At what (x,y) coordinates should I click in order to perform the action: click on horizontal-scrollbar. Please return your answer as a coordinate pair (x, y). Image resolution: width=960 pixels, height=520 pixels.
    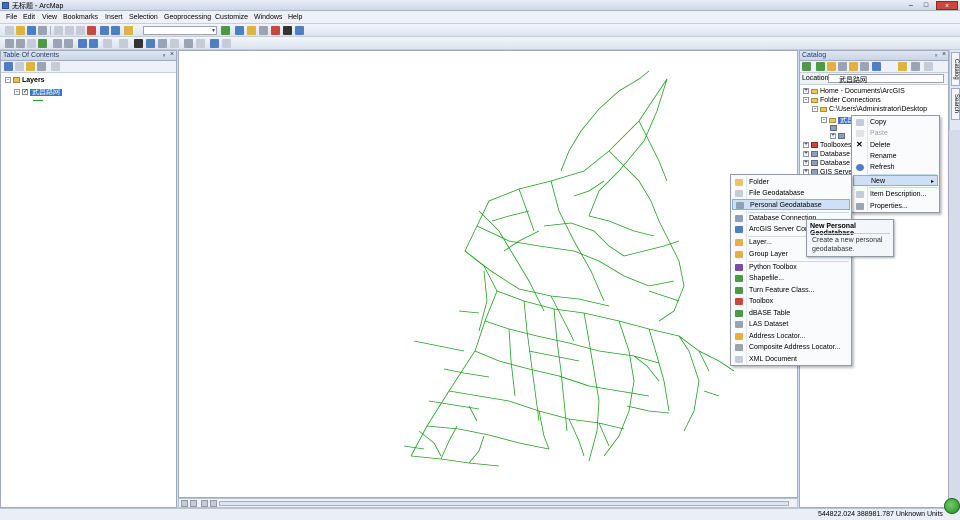
    Looking at the image, I should click on (504, 503).